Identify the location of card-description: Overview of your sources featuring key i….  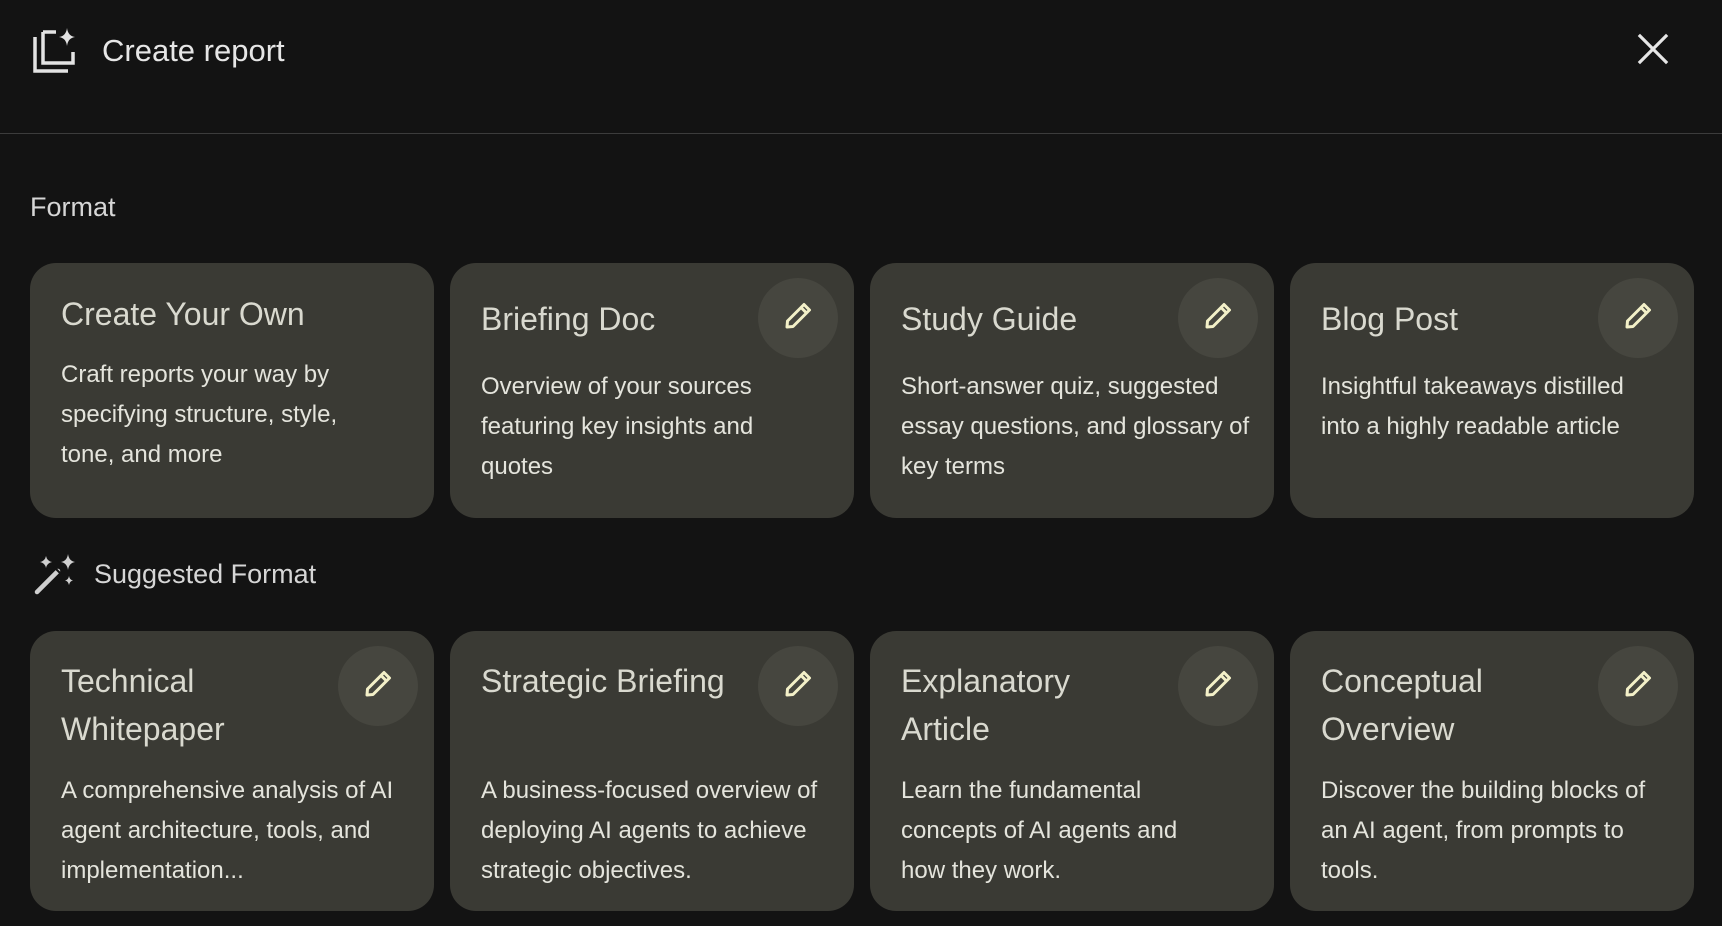
(617, 426).